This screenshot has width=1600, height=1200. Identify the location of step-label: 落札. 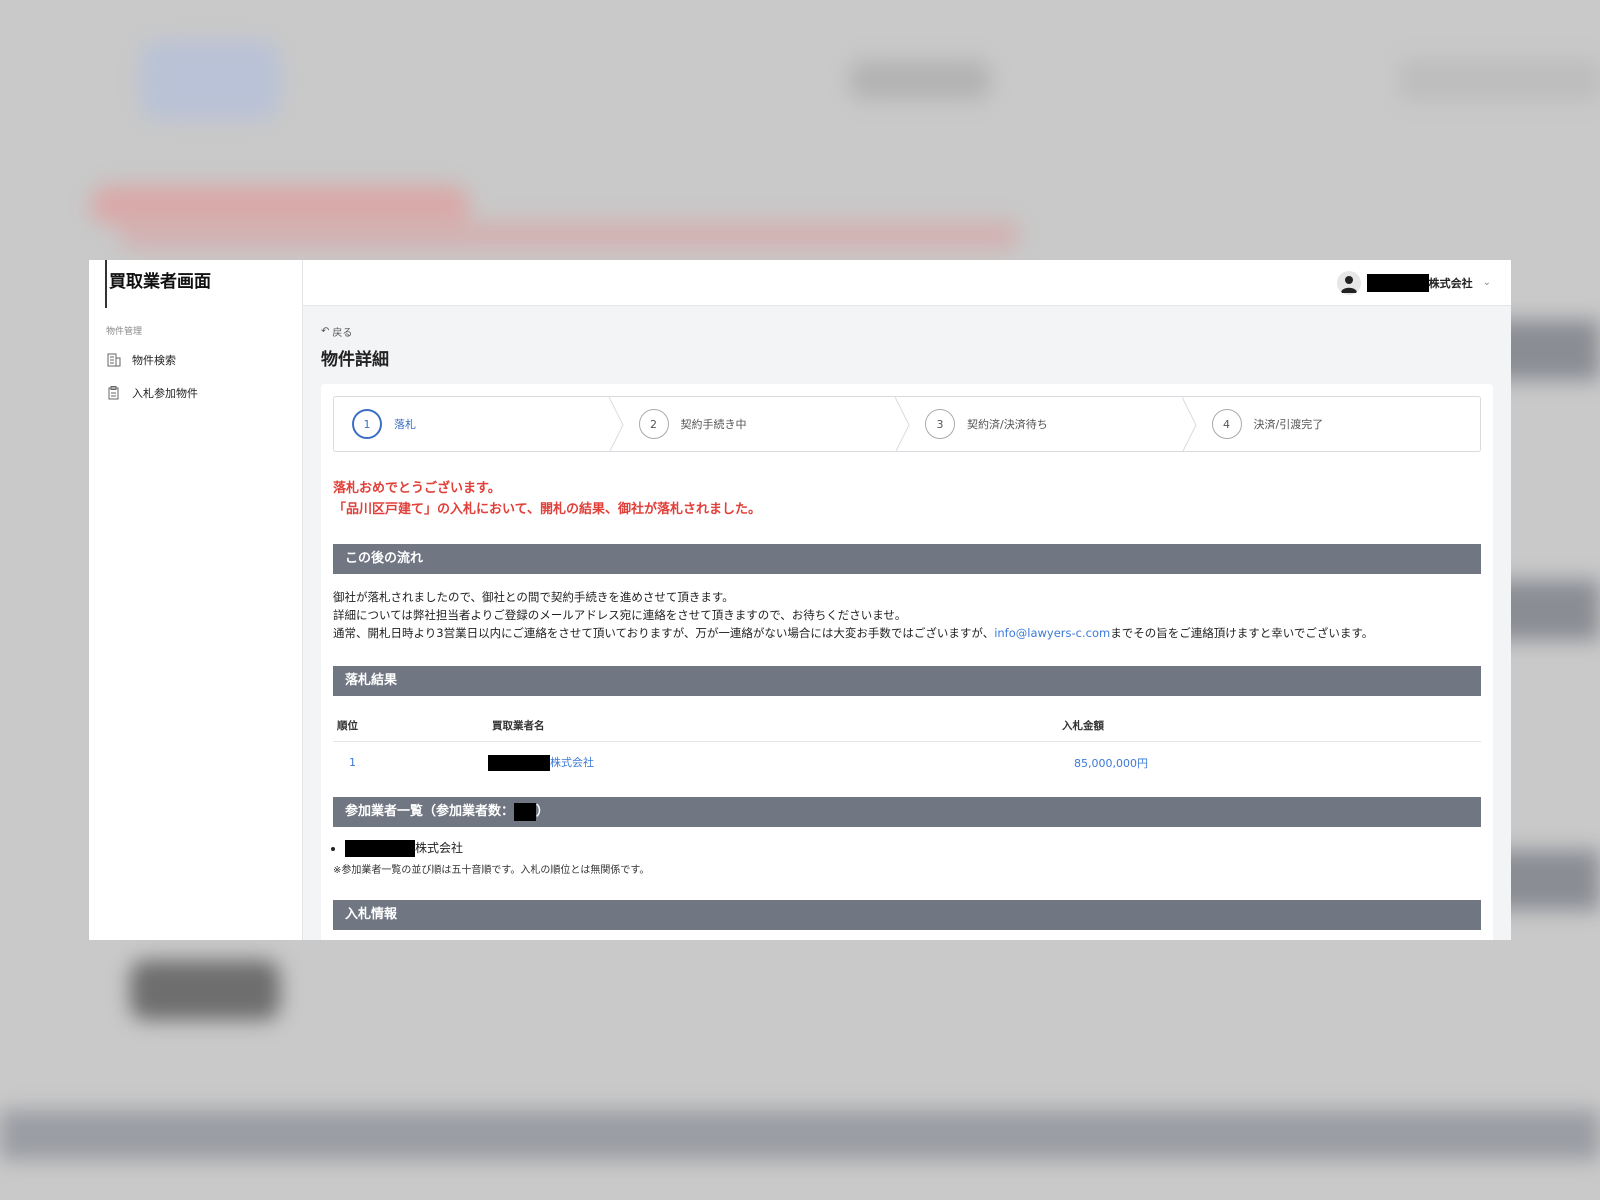
(405, 424).